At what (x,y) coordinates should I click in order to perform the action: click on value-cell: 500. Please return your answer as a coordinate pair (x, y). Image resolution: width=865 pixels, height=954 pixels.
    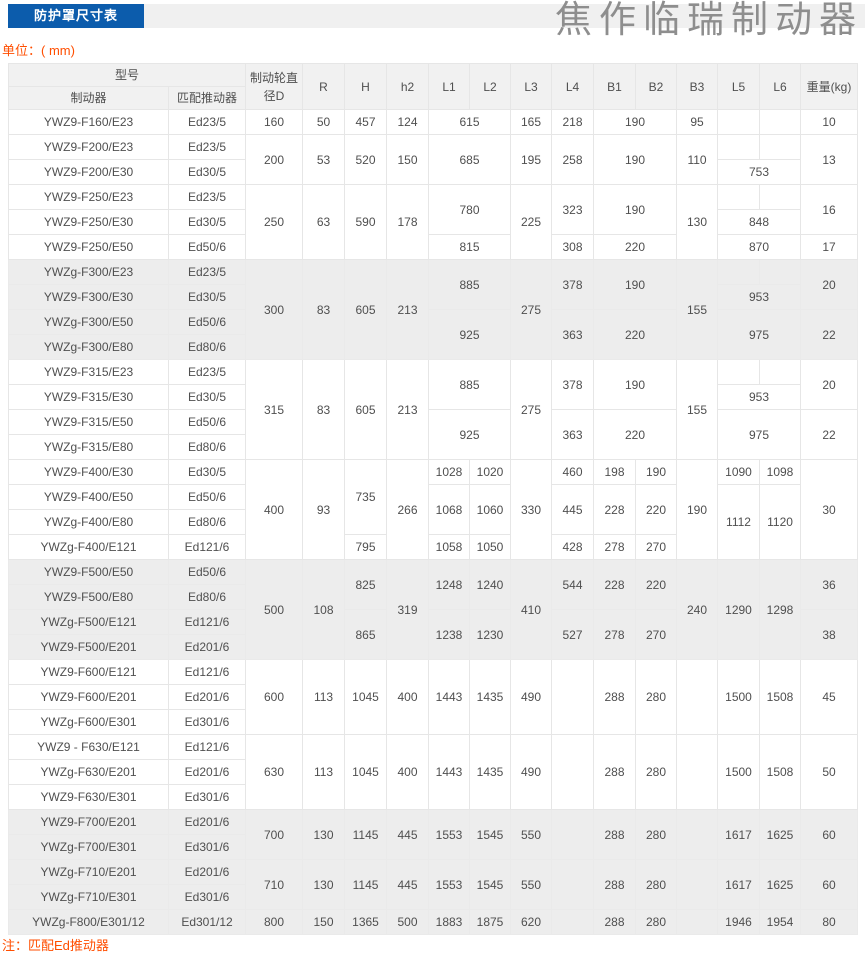
    Looking at the image, I should click on (274, 609).